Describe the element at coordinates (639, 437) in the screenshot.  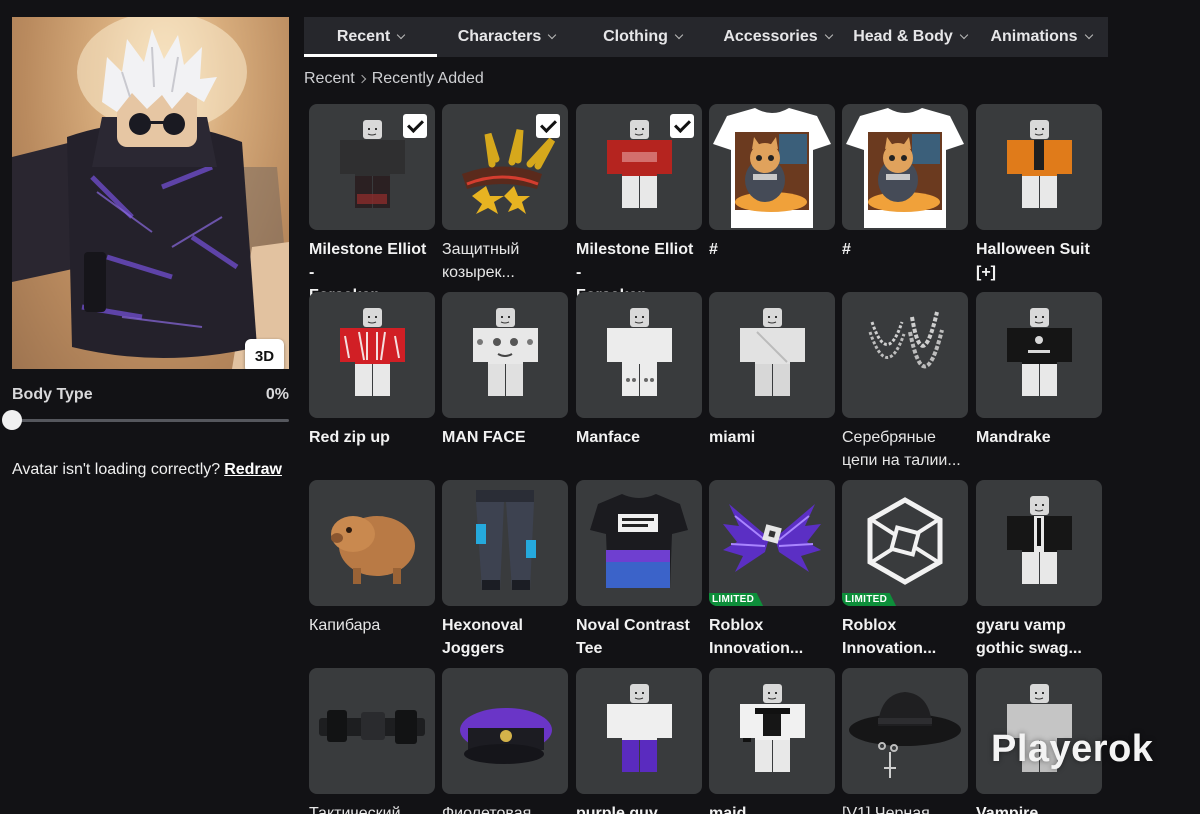
I see `item-name: Manface` at that location.